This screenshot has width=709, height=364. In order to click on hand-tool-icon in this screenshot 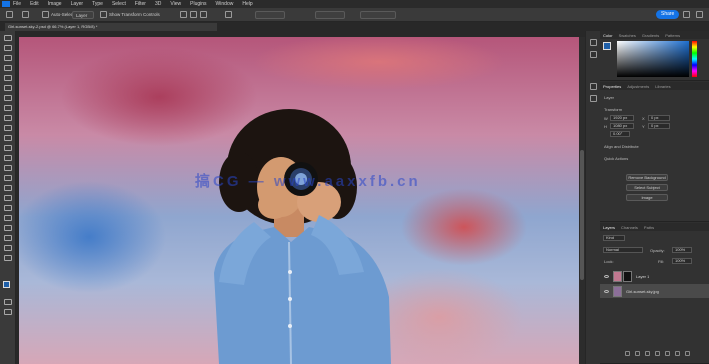, I will do `click(8, 238)`.